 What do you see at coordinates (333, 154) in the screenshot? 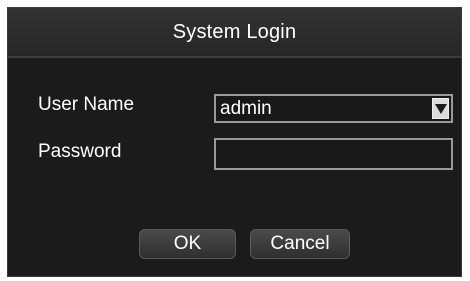
I see `password-field` at bounding box center [333, 154].